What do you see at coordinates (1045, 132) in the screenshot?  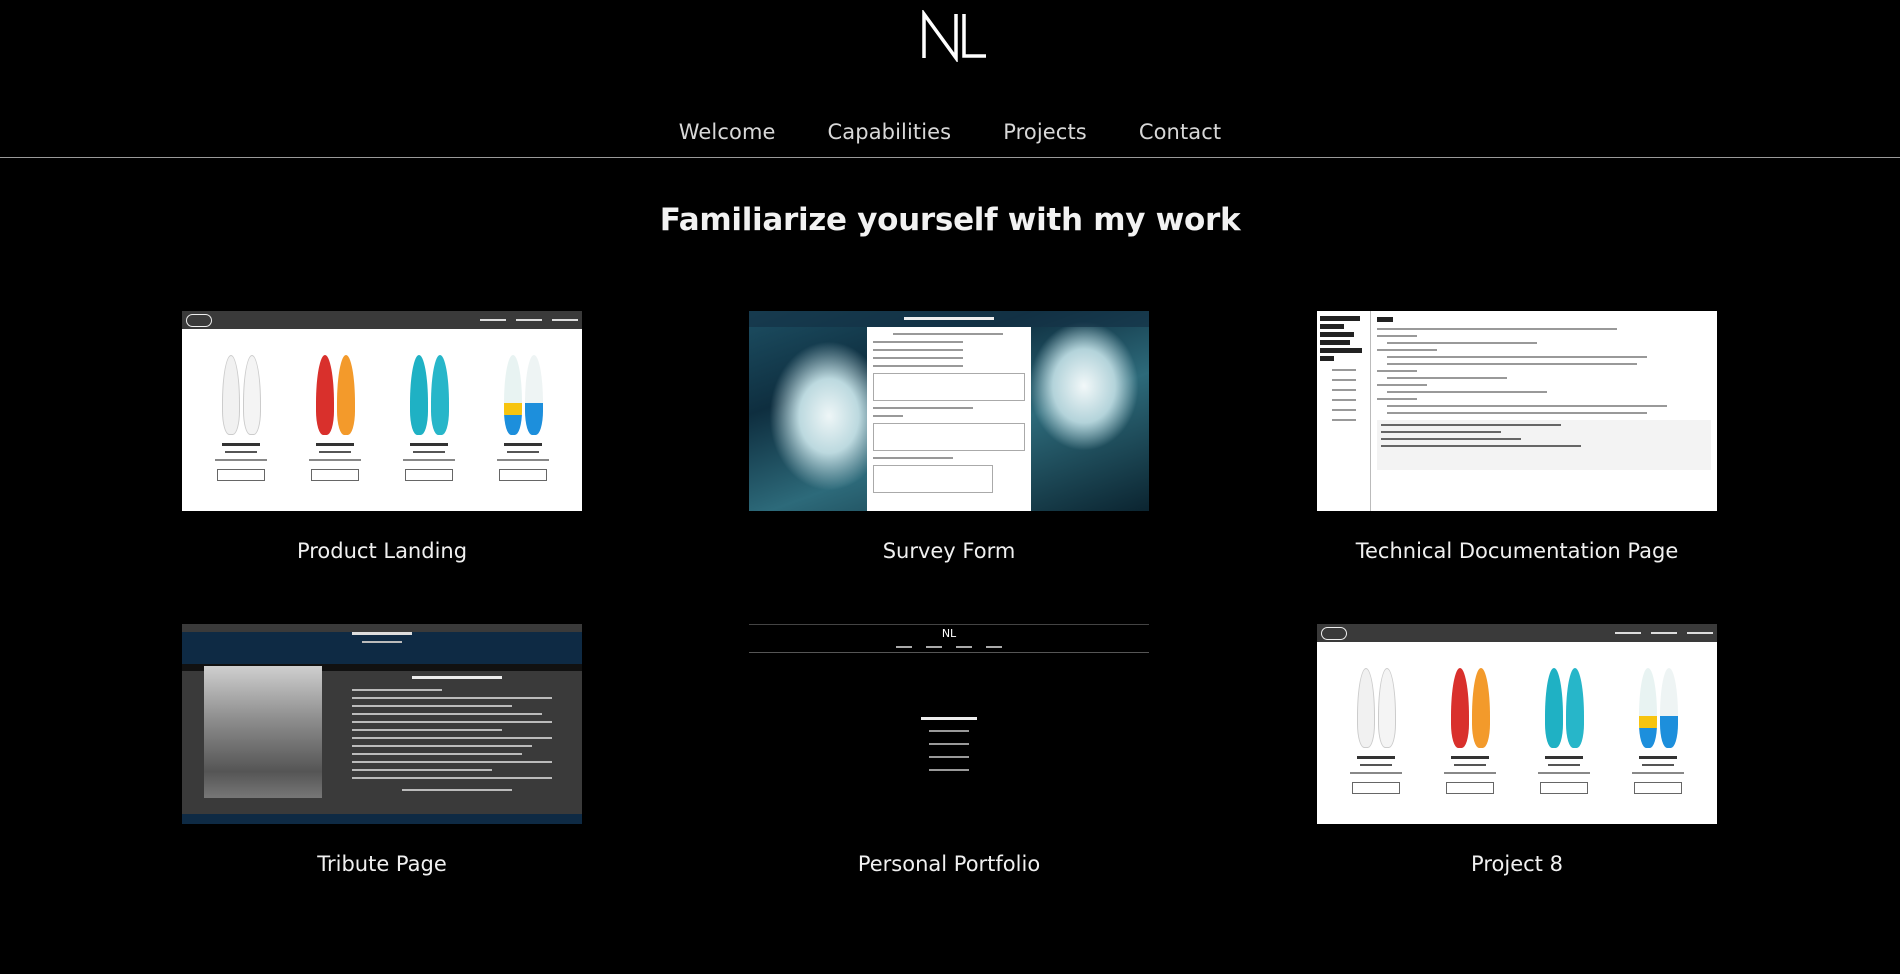 I see `nav-projects: Projects` at bounding box center [1045, 132].